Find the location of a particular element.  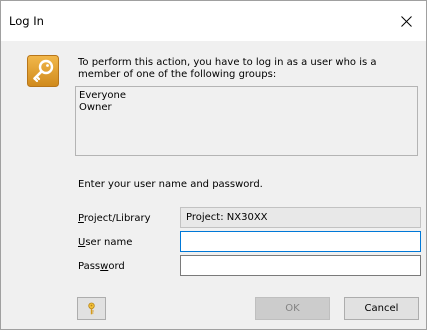

password-label: Password is located at coordinates (101, 266).